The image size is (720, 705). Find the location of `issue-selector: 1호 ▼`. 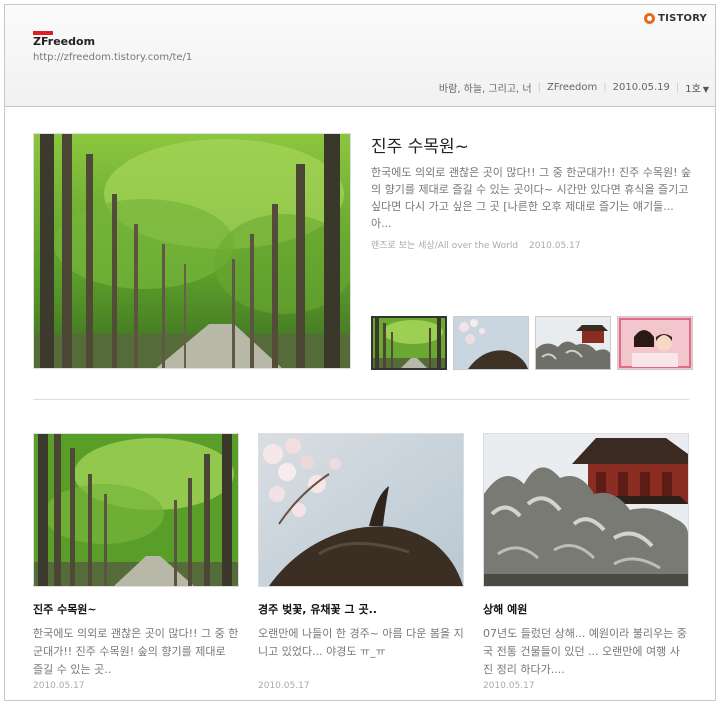

issue-selector: 1호 ▼ is located at coordinates (697, 87).